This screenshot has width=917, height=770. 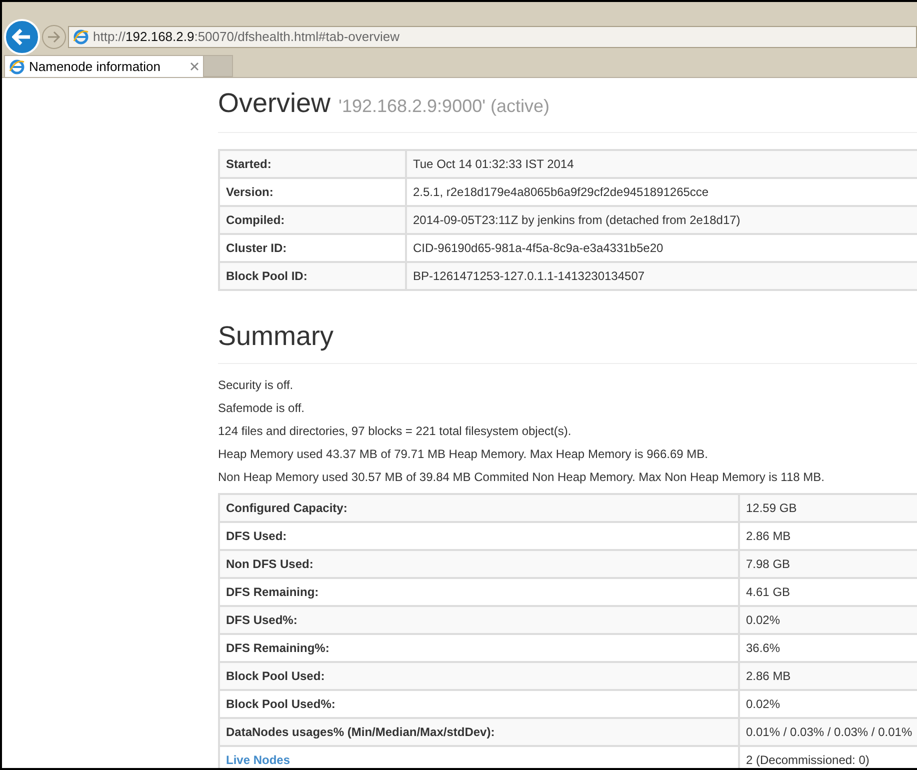 I want to click on section-heading: Summary, so click(x=276, y=336).